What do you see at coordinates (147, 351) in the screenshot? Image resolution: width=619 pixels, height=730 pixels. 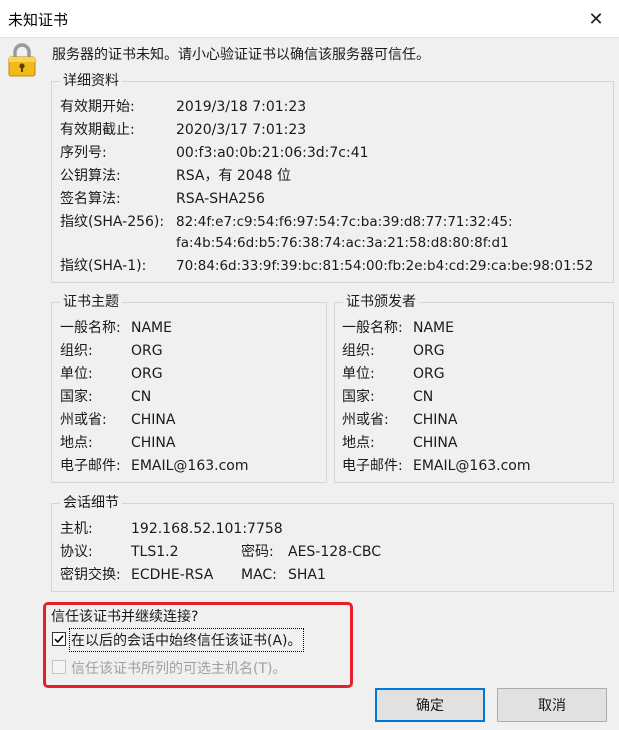 I see `subject-o-value: ORG` at bounding box center [147, 351].